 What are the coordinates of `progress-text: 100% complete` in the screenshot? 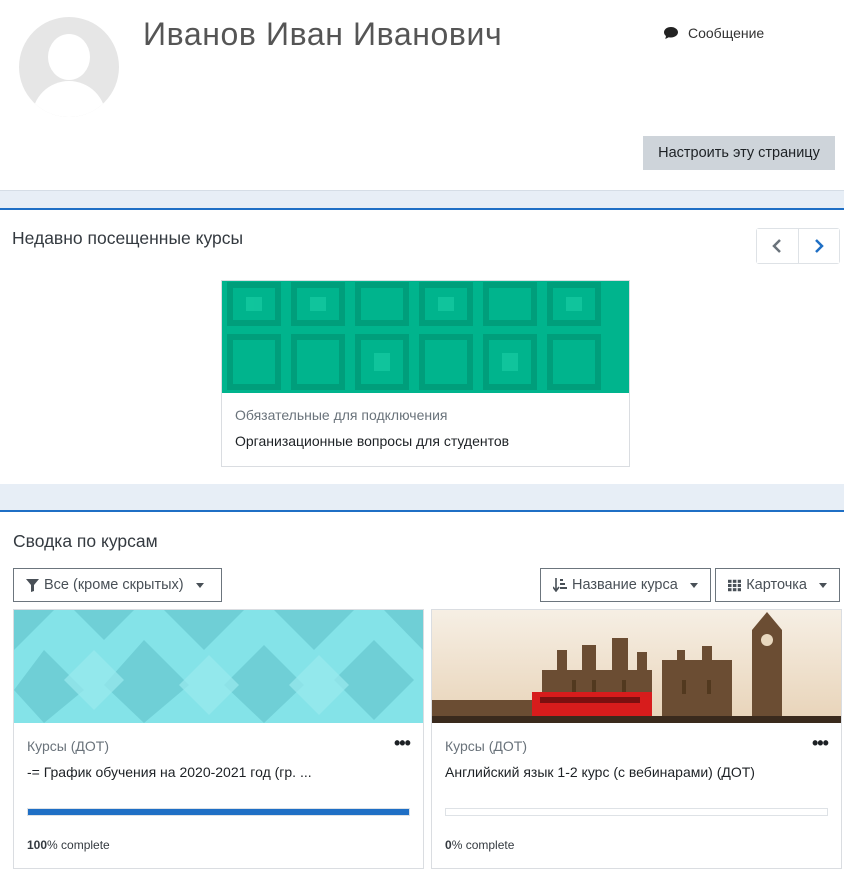 It's located at (68, 845).